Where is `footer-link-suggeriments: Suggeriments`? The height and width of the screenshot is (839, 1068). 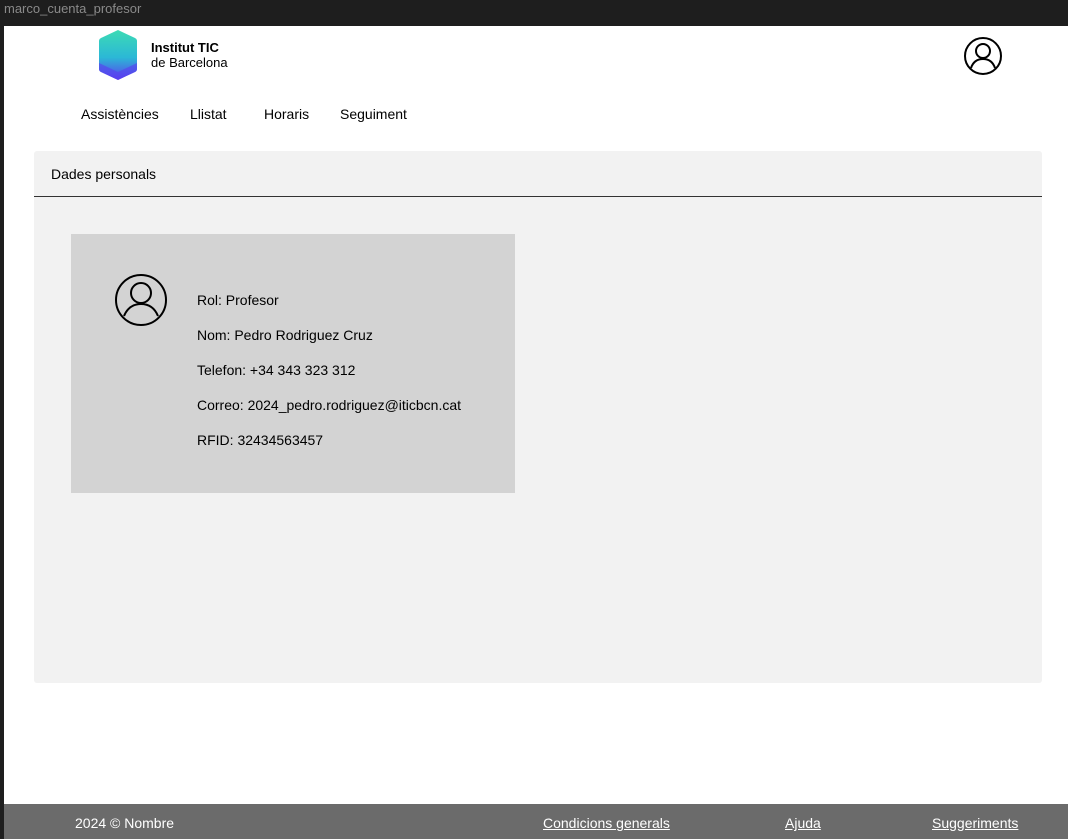
footer-link-suggeriments: Suggeriments is located at coordinates (975, 823).